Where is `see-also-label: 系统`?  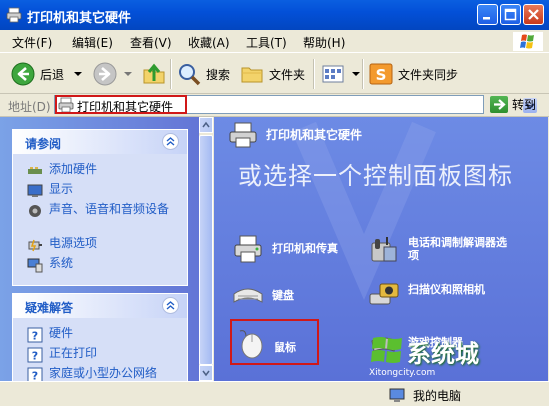
see-also-label: 系统 is located at coordinates (61, 263).